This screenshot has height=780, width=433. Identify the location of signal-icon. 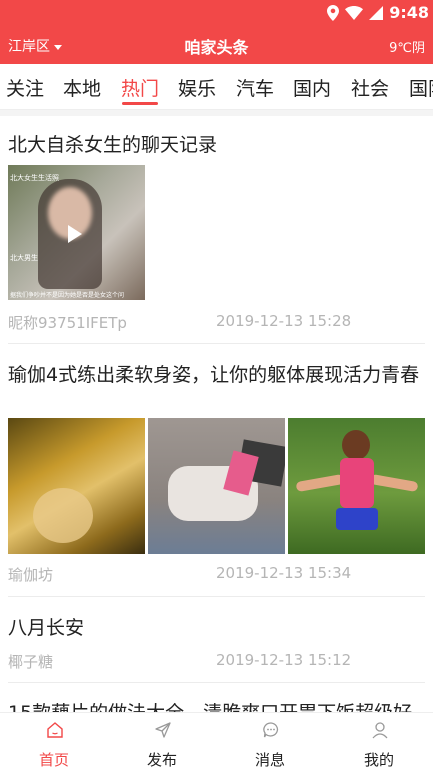
(376, 12).